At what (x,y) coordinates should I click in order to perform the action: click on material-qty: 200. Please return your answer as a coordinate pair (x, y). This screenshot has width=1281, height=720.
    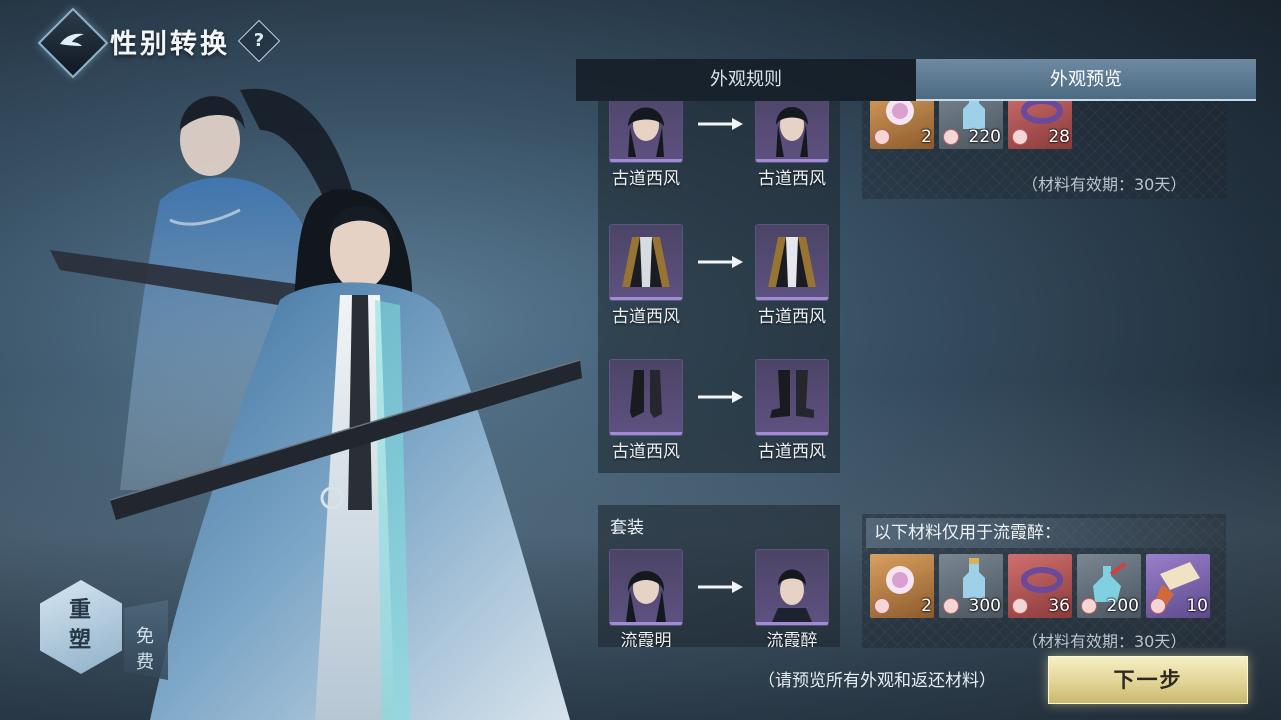
    Looking at the image, I should click on (1122, 606).